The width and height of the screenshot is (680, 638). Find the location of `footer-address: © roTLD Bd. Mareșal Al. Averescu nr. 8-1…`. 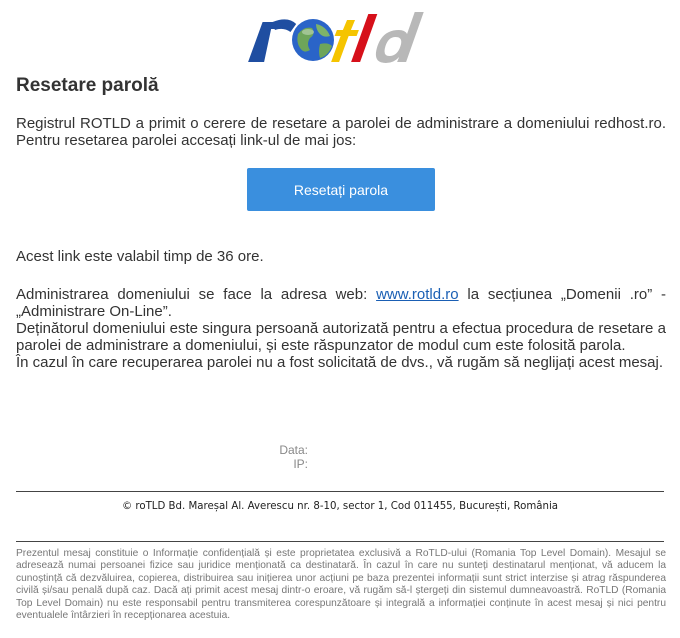

footer-address: © roTLD Bd. Mareșal Al. Averescu nr. 8-1… is located at coordinates (340, 506).